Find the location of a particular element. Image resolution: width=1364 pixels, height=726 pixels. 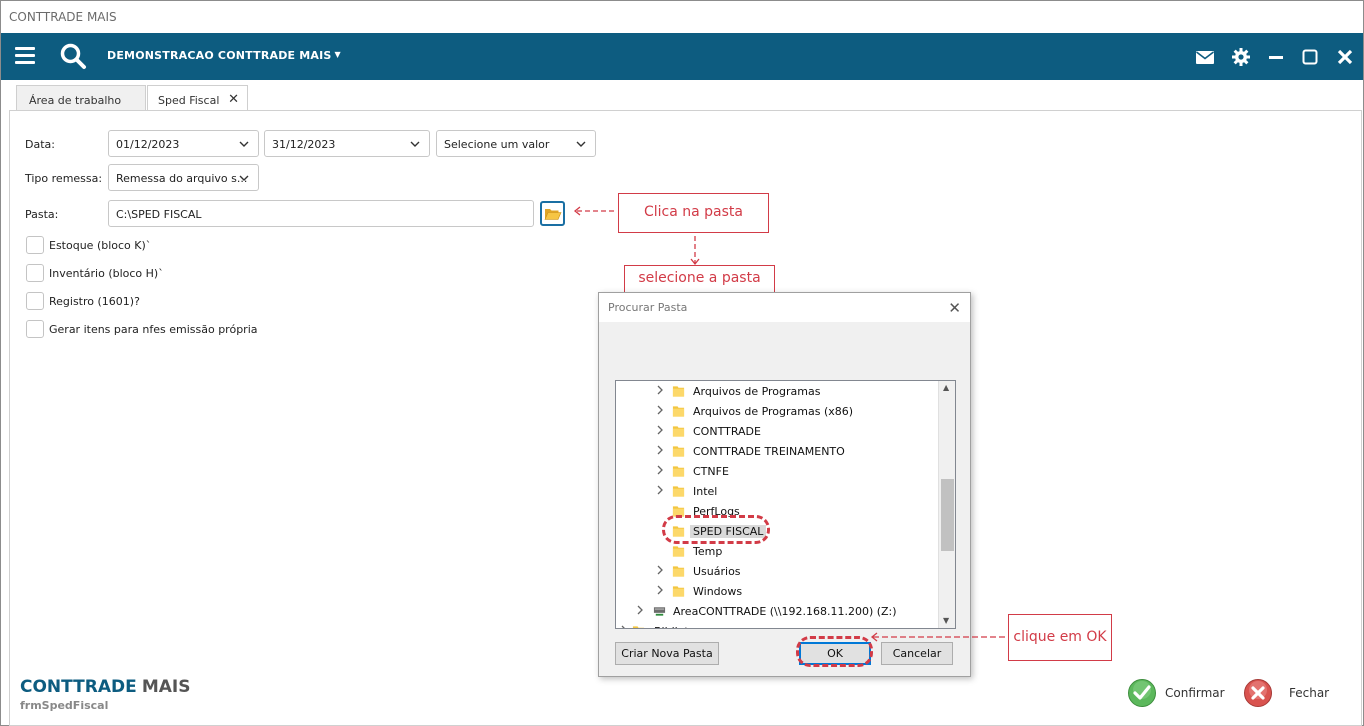

annotation-arrow-down is located at coordinates (695, 251).